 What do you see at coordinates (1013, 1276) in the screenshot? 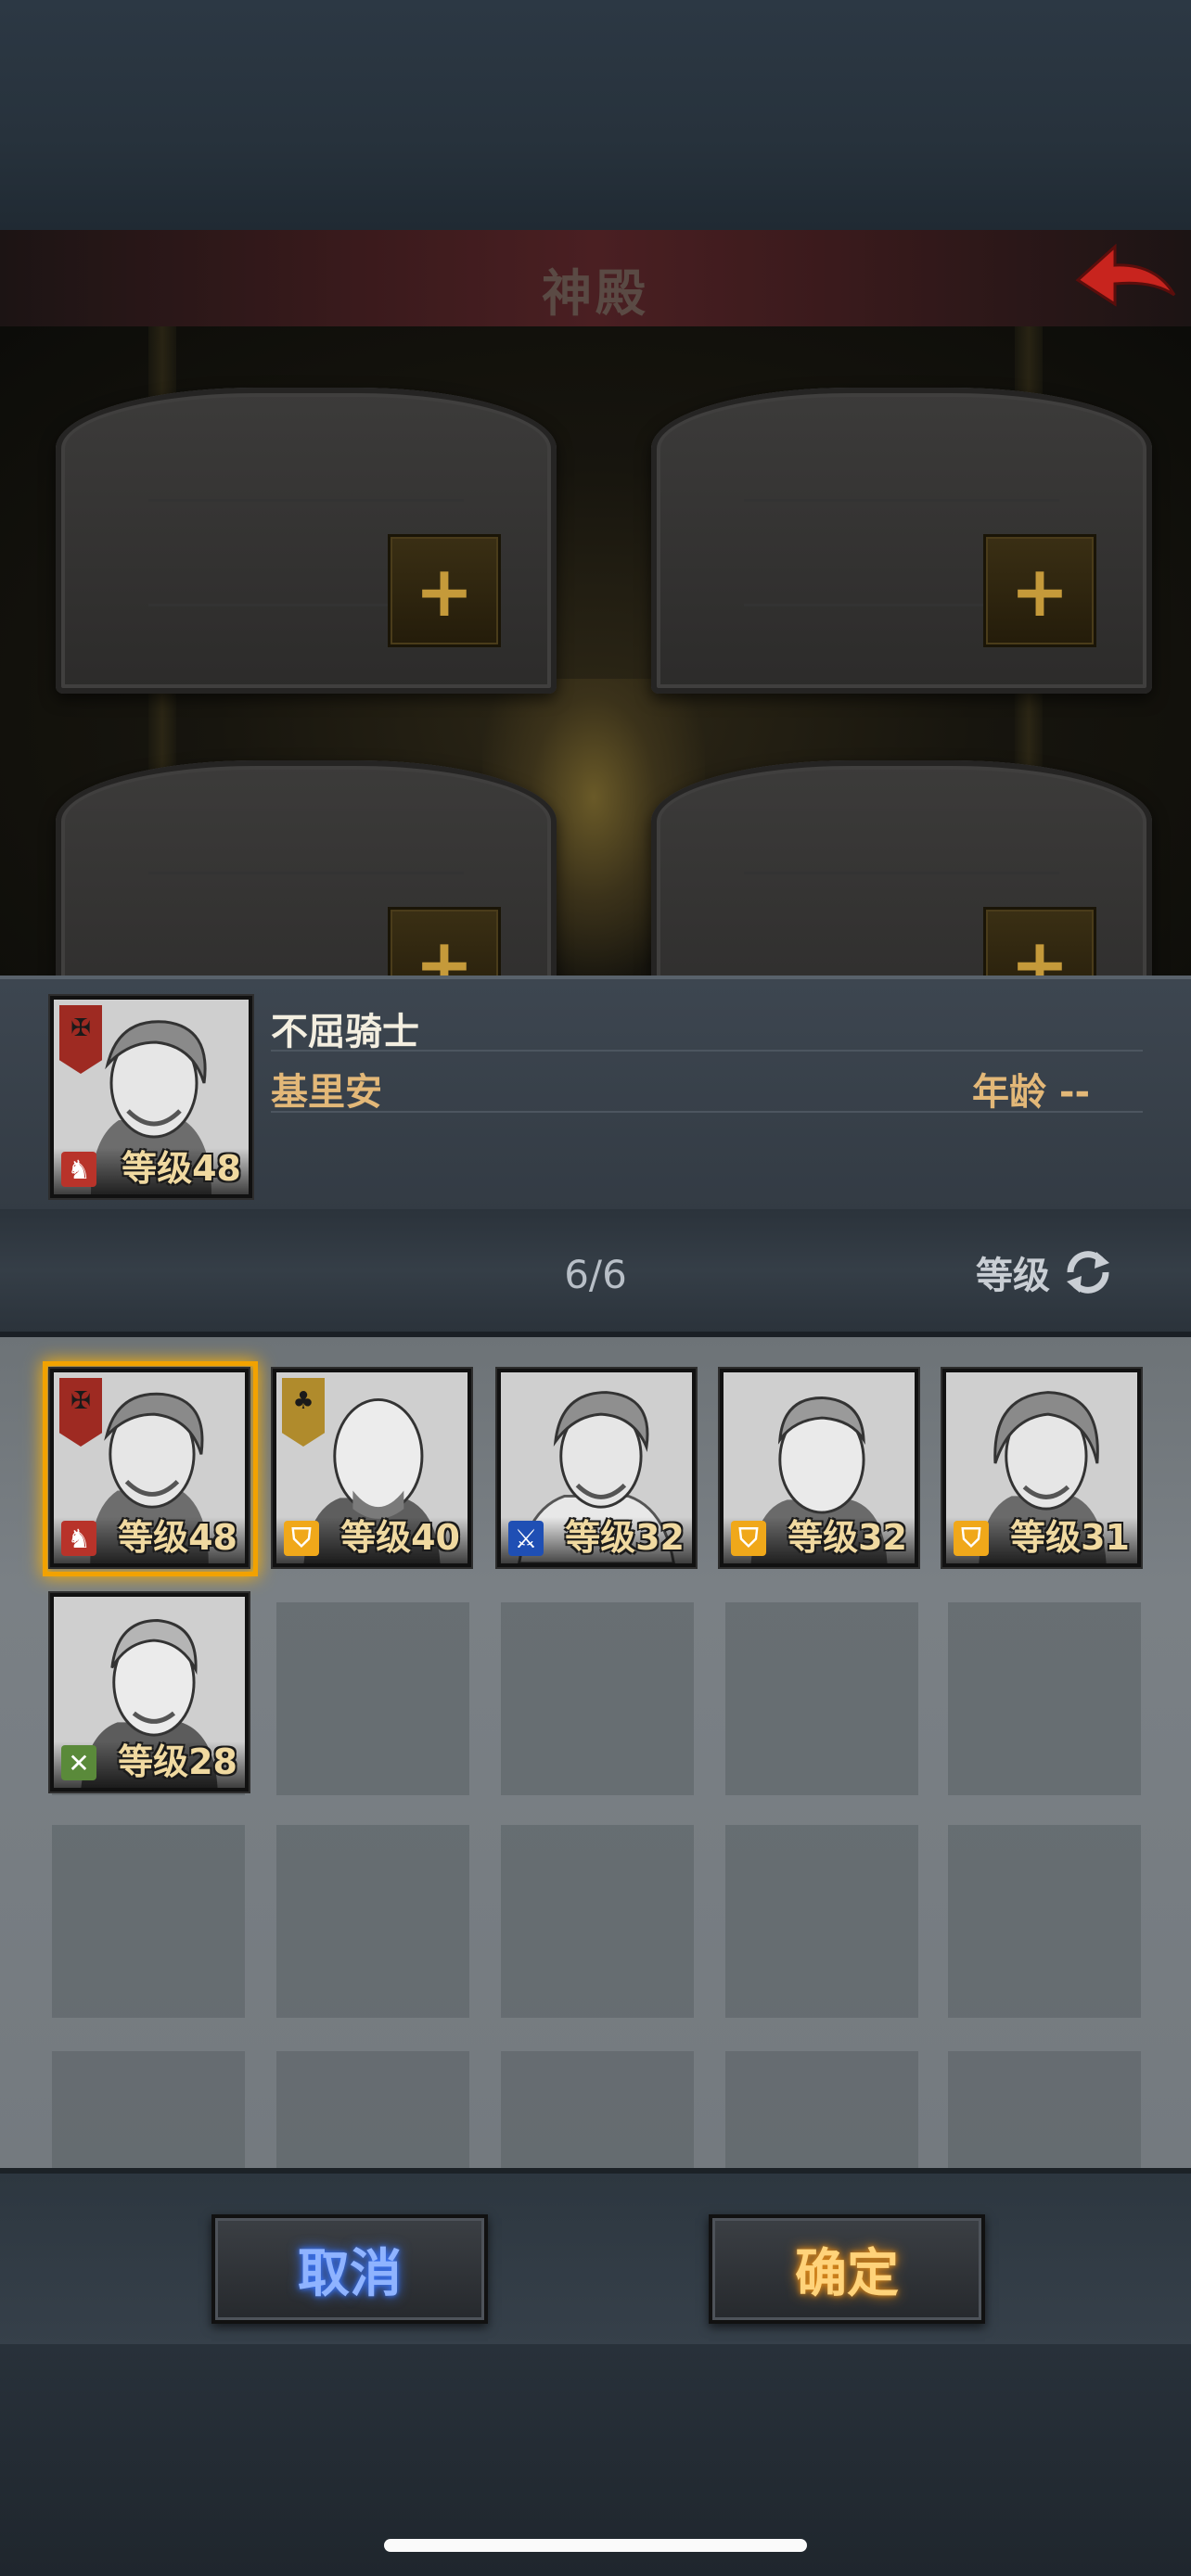
I see `sort-label: 等级` at bounding box center [1013, 1276].